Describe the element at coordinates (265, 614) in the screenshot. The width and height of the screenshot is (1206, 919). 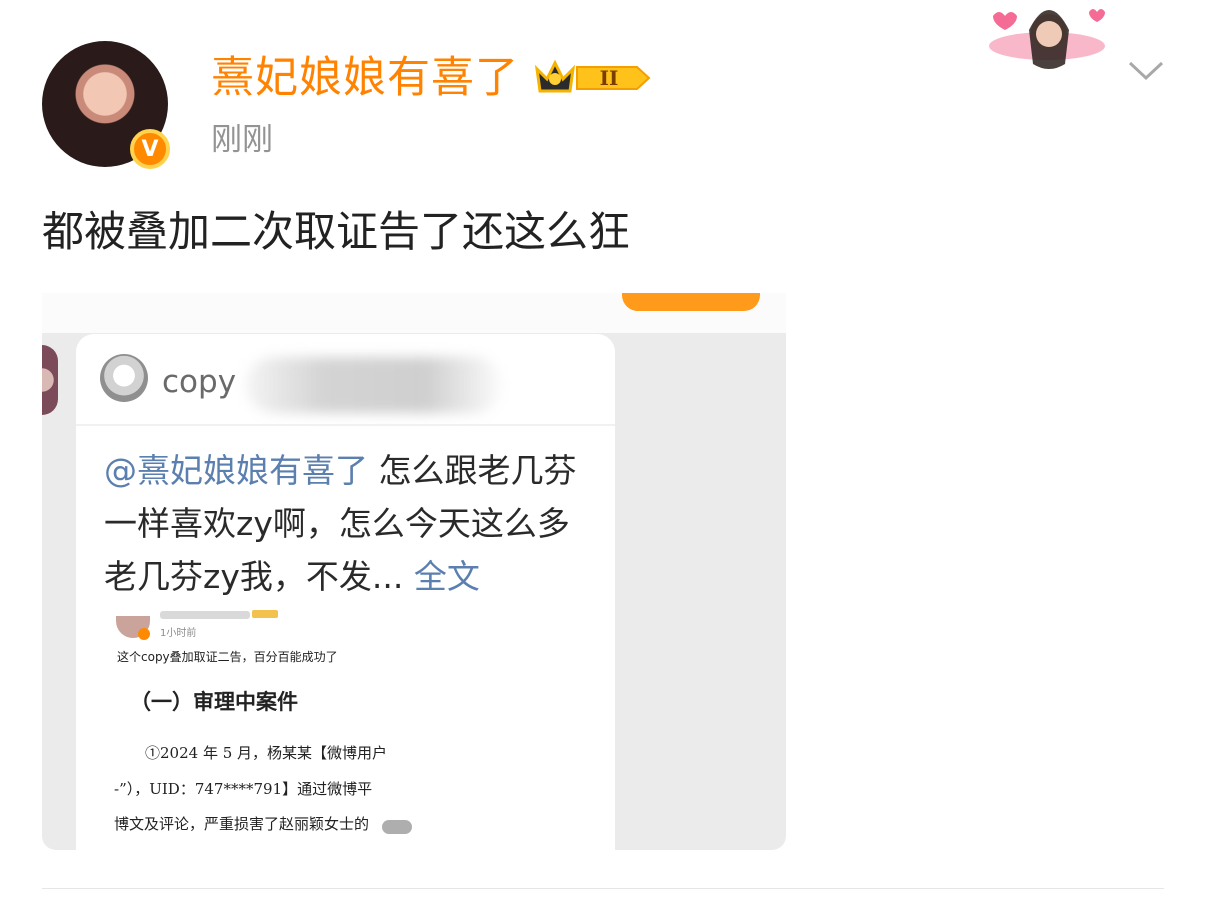
I see `inner-crown-icon` at that location.